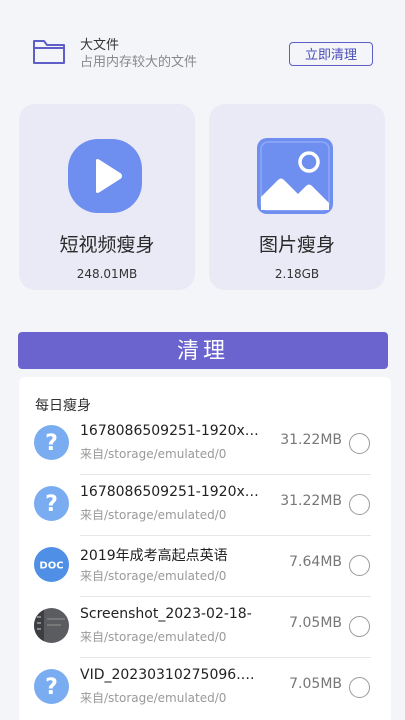 The image size is (405, 720). Describe the element at coordinates (139, 62) in the screenshot. I see `big-file-subtitle: 占用内存较大的文件` at that location.